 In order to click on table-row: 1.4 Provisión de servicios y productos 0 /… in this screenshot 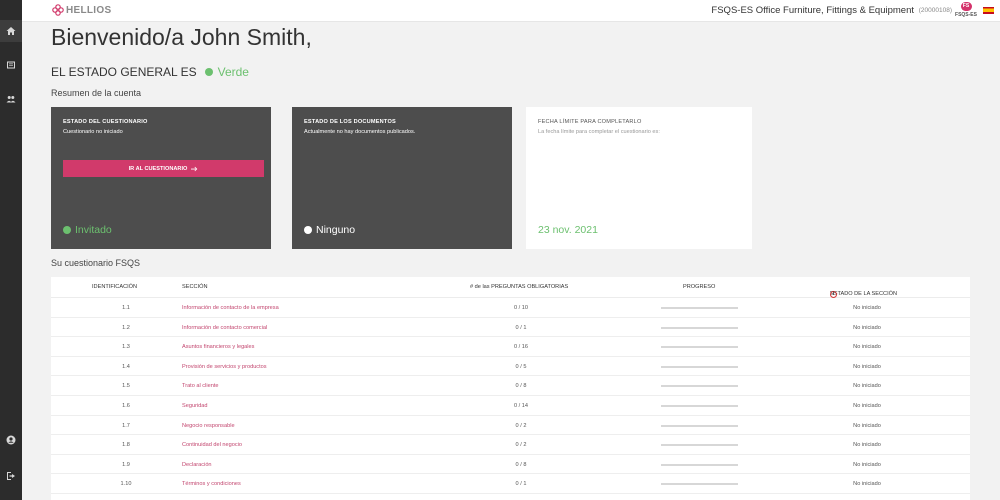, I will do `click(510, 367)`.